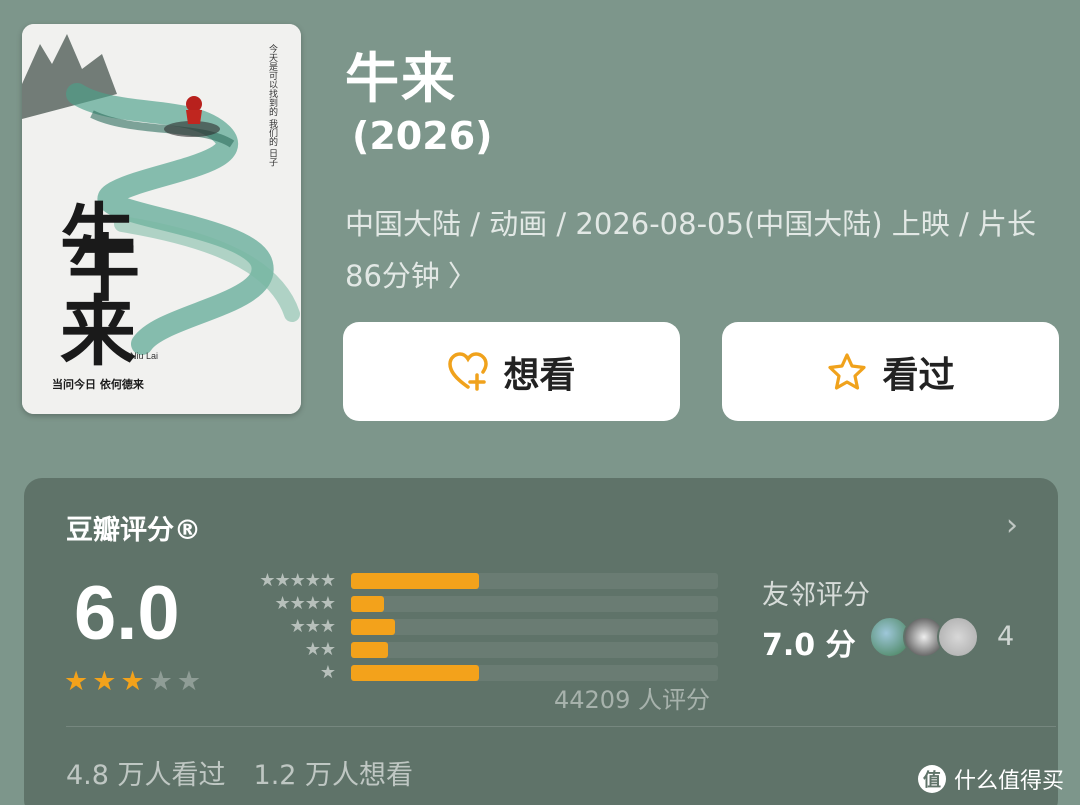 Image resolution: width=1080 pixels, height=805 pixels. I want to click on histogram-star-label: ★★★★, so click(305, 603).